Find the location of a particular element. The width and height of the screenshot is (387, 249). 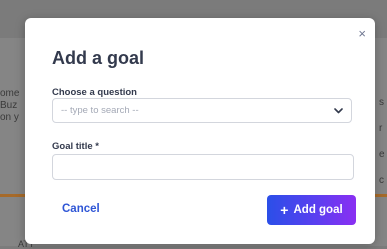

background-right-text: s r e c is located at coordinates (382, 141).